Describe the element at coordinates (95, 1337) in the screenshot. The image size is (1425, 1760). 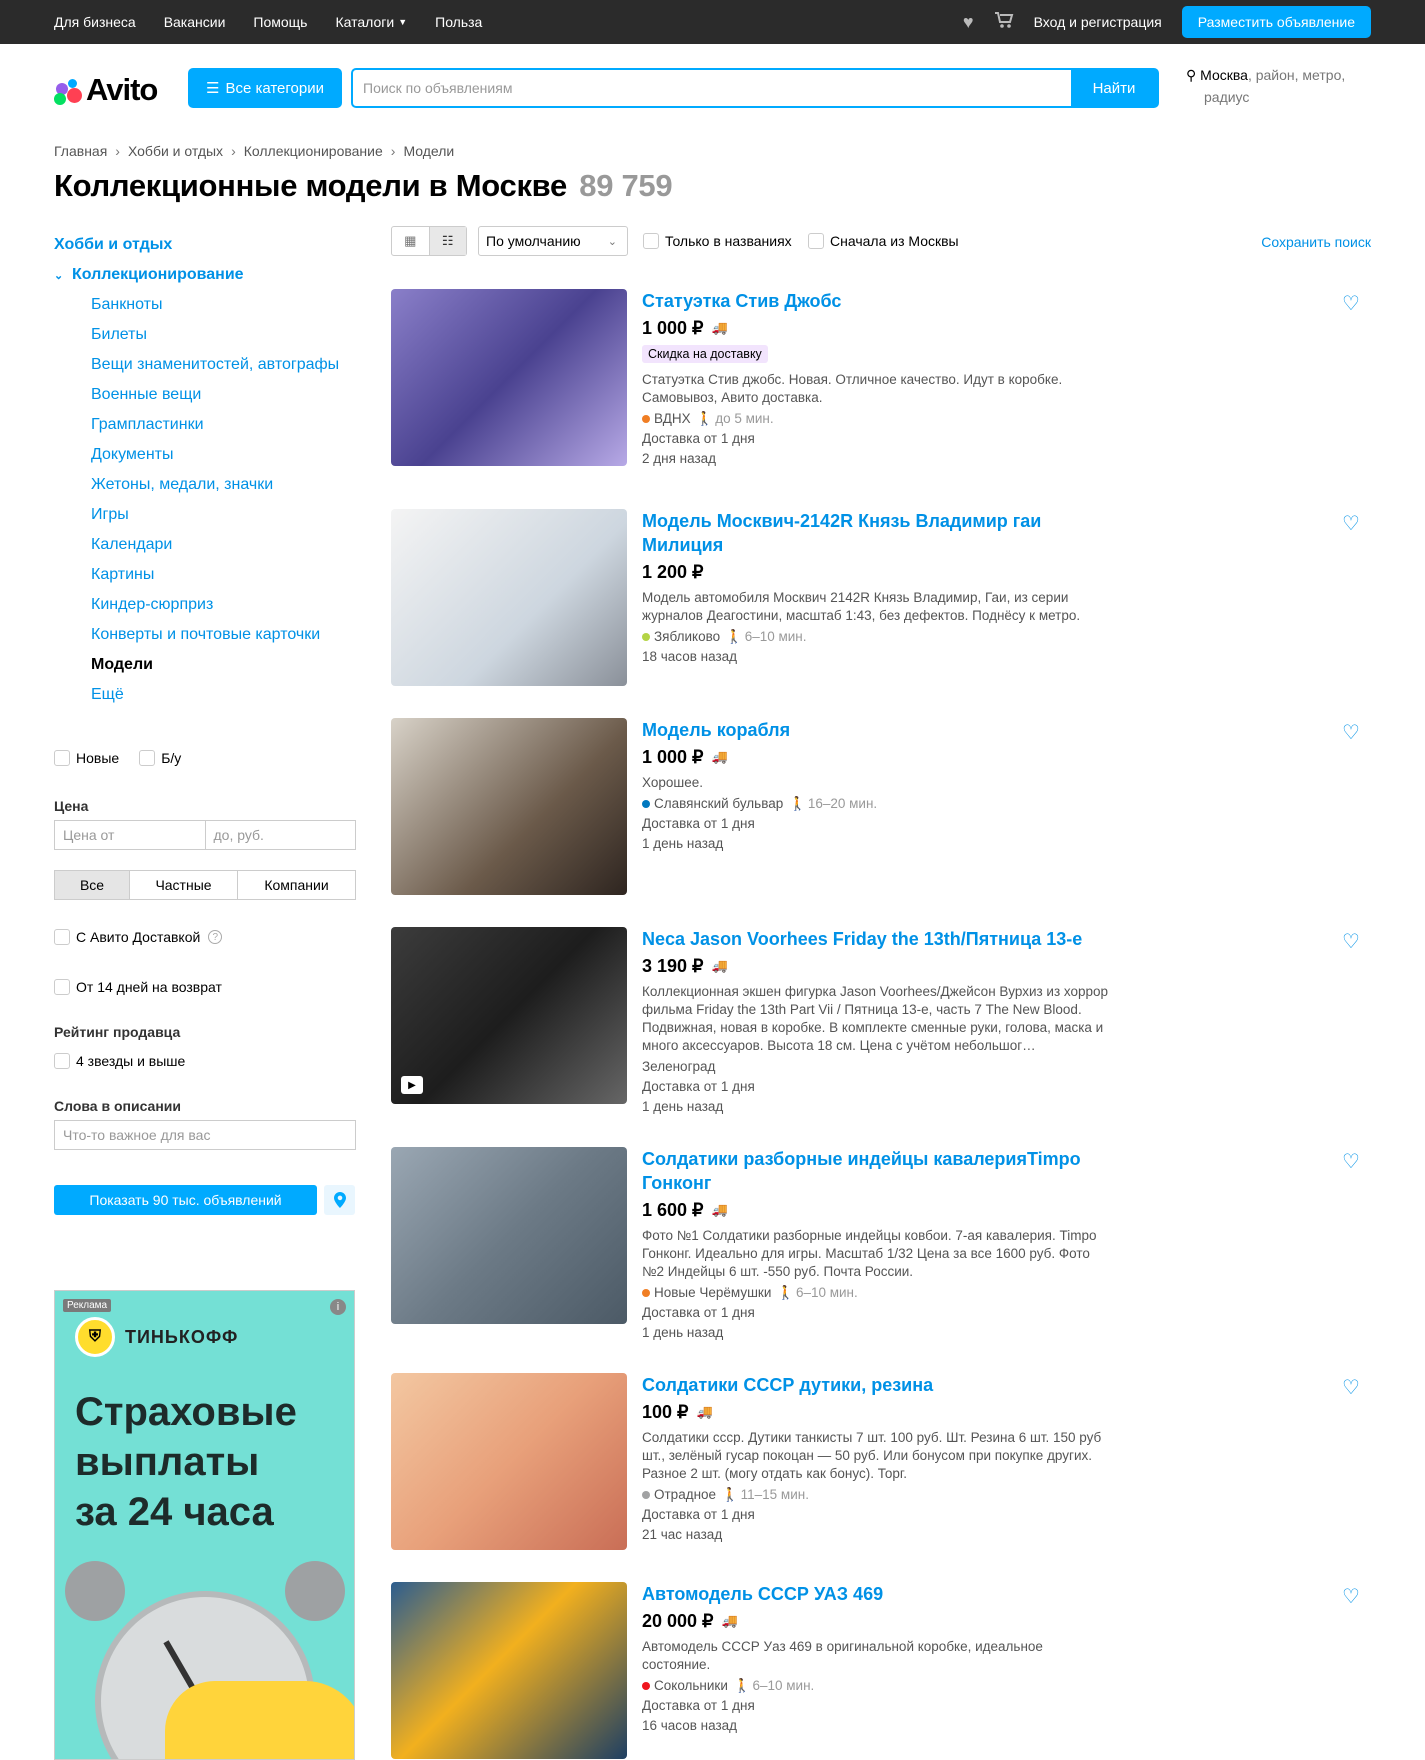
I see `tinkoff-logo-icon: ⛨` at that location.